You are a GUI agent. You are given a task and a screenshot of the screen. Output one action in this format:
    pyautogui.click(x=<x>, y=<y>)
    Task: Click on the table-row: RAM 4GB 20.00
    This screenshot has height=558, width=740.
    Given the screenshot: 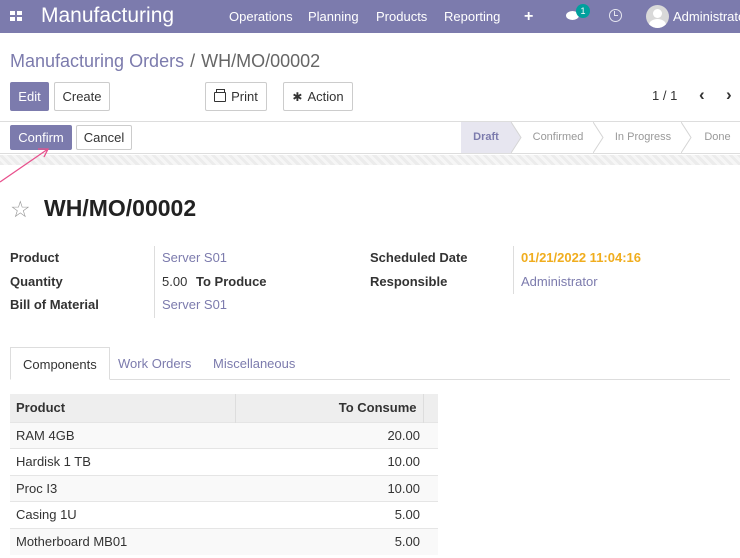 What is the action you would take?
    pyautogui.click(x=224, y=435)
    